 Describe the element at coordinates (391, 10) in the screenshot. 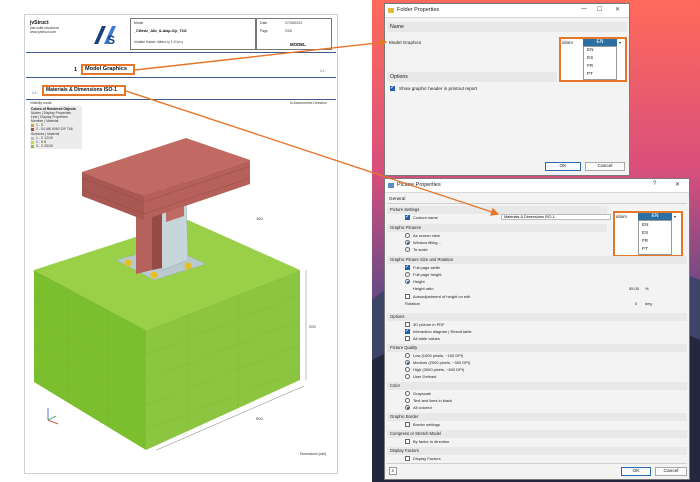

I see `folder-icon` at that location.